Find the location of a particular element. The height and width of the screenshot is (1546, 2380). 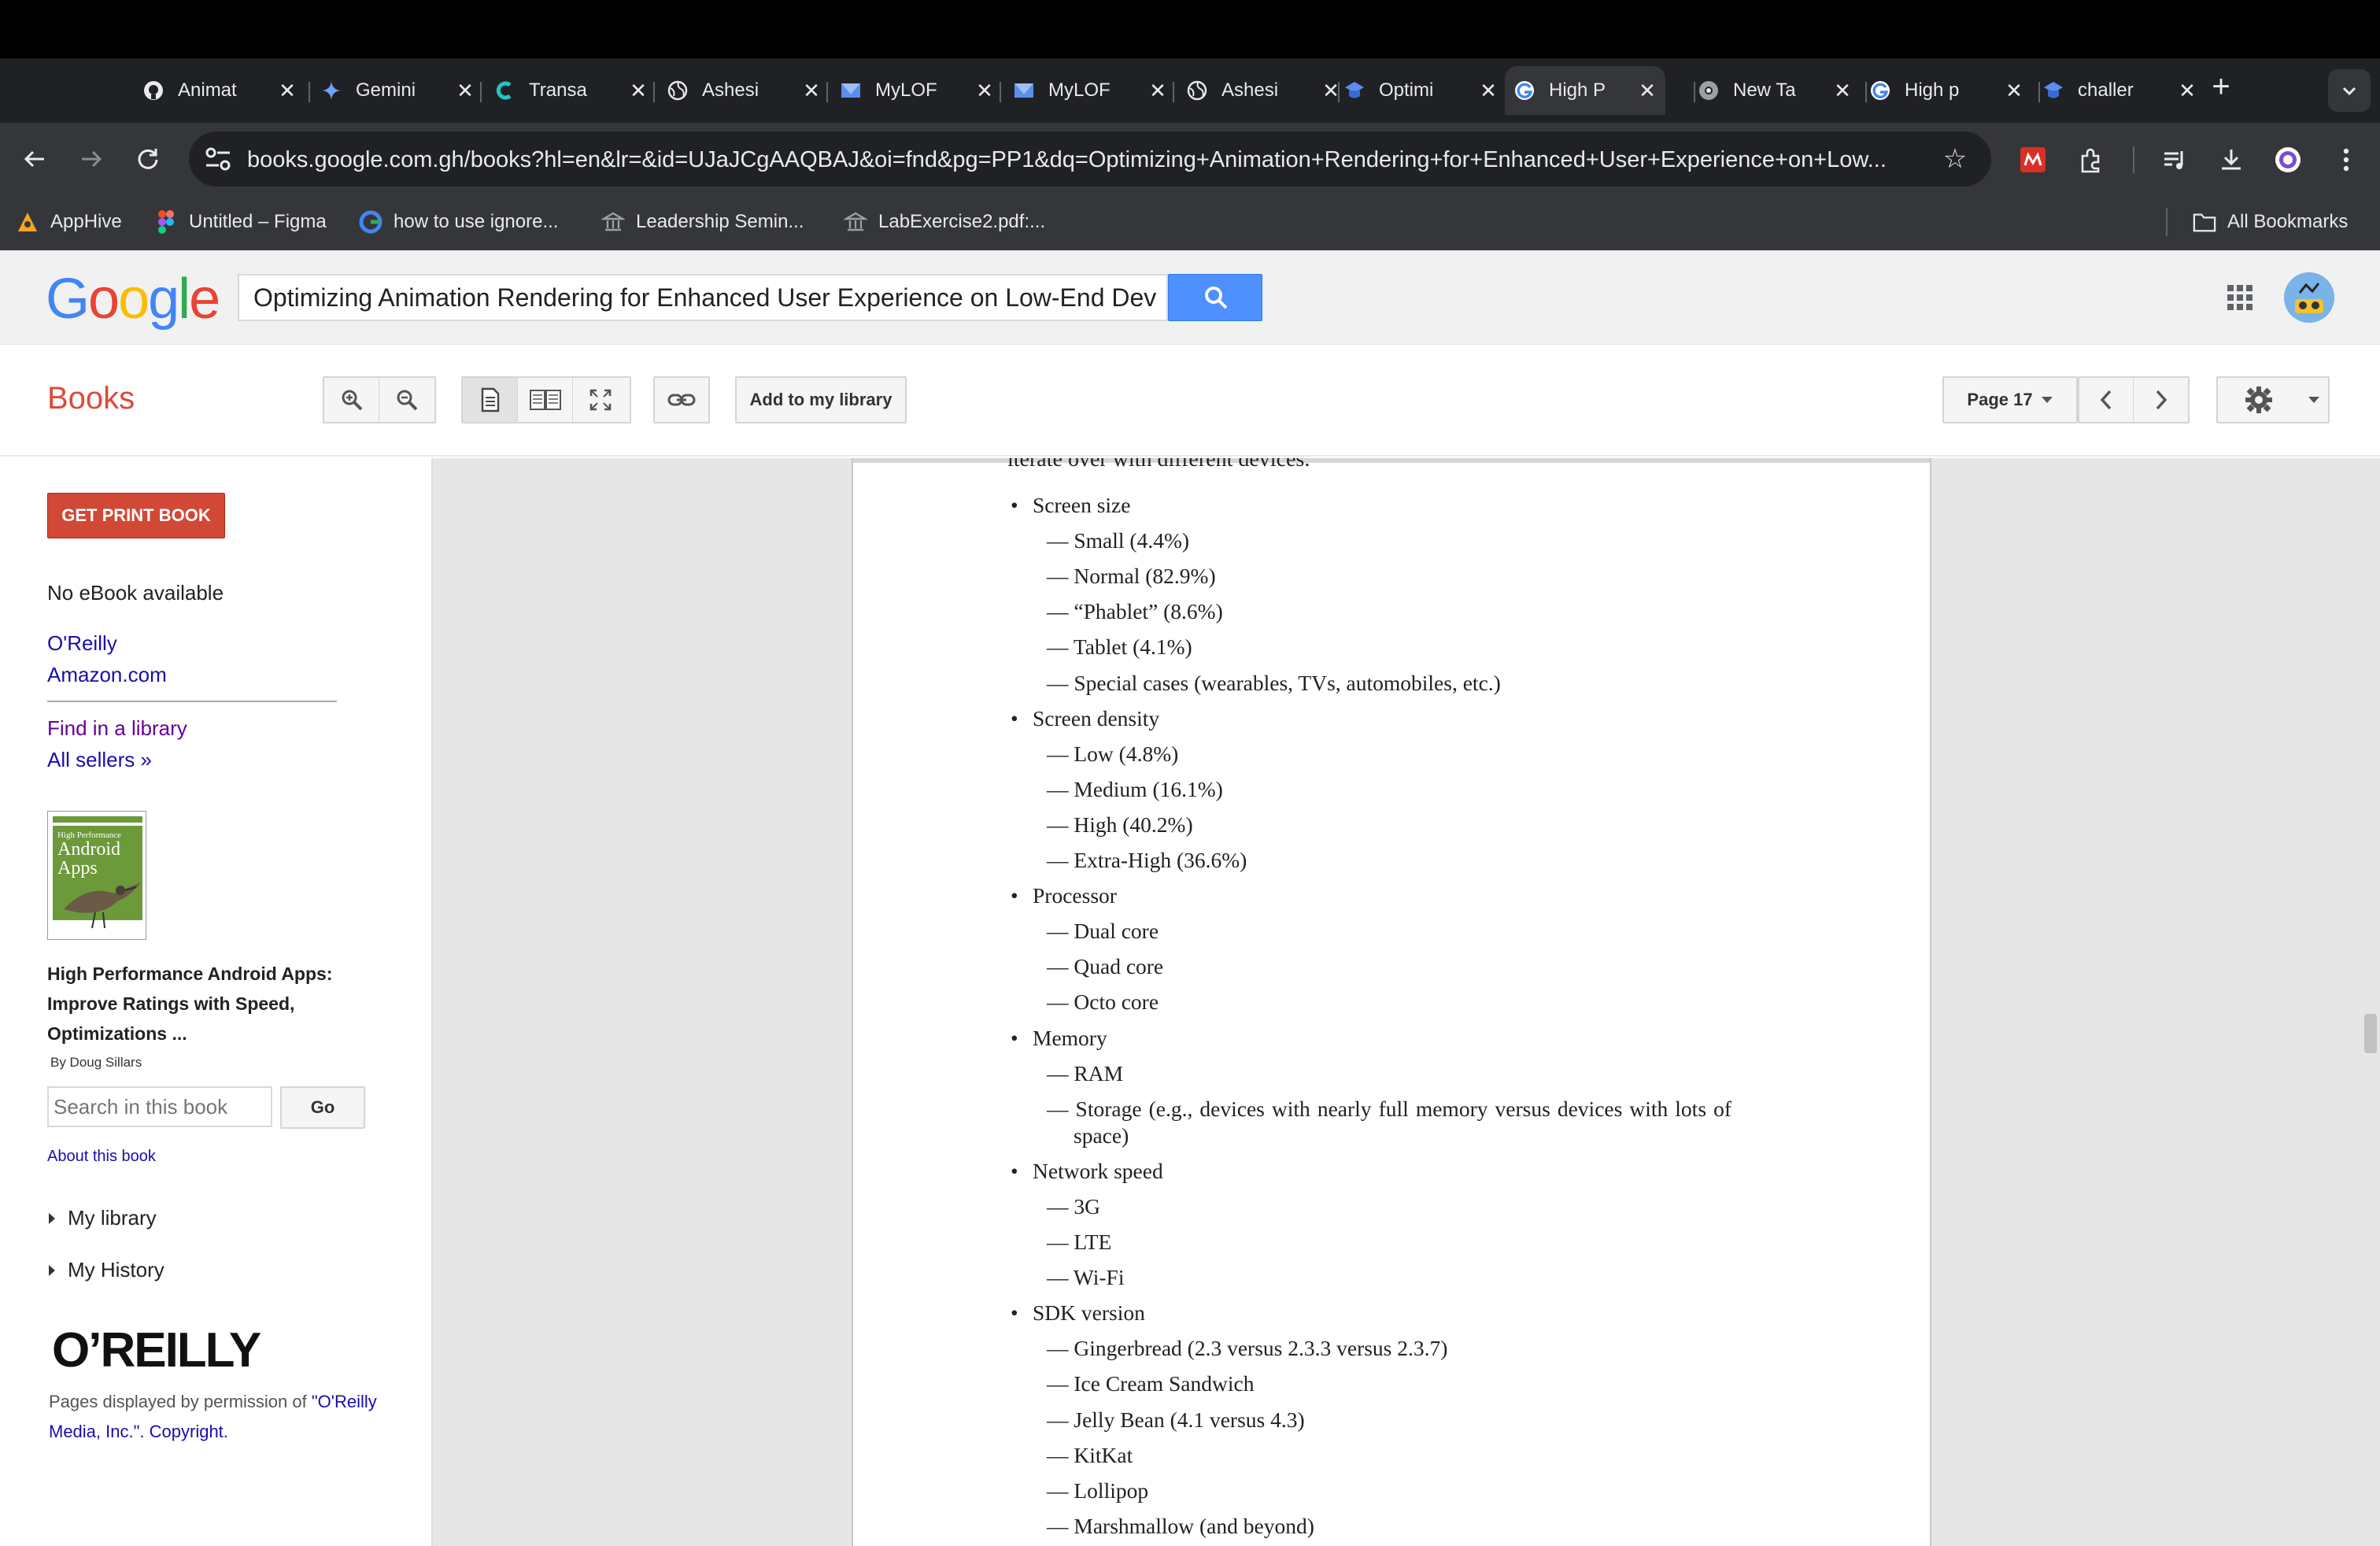

all-bookmarks-button: All Bookmarks is located at coordinates (2270, 222).